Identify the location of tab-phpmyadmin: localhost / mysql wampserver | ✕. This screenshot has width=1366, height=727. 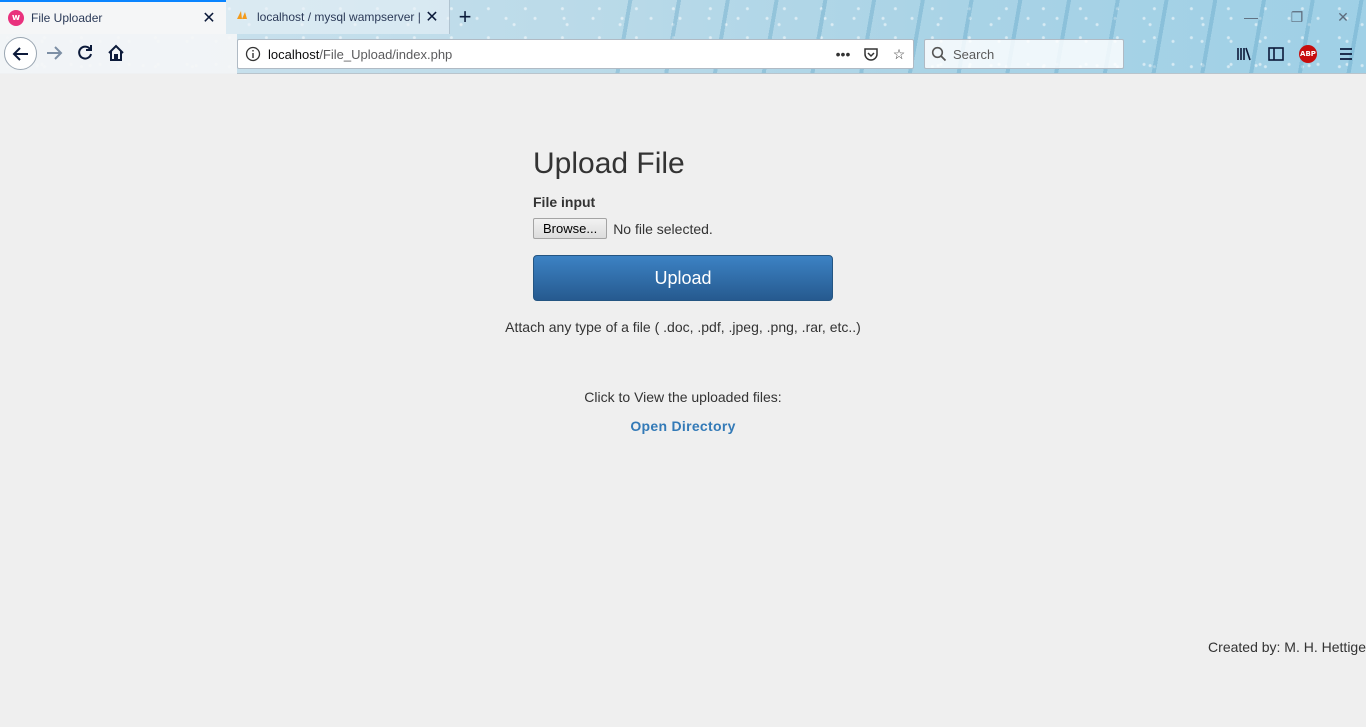
(338, 17).